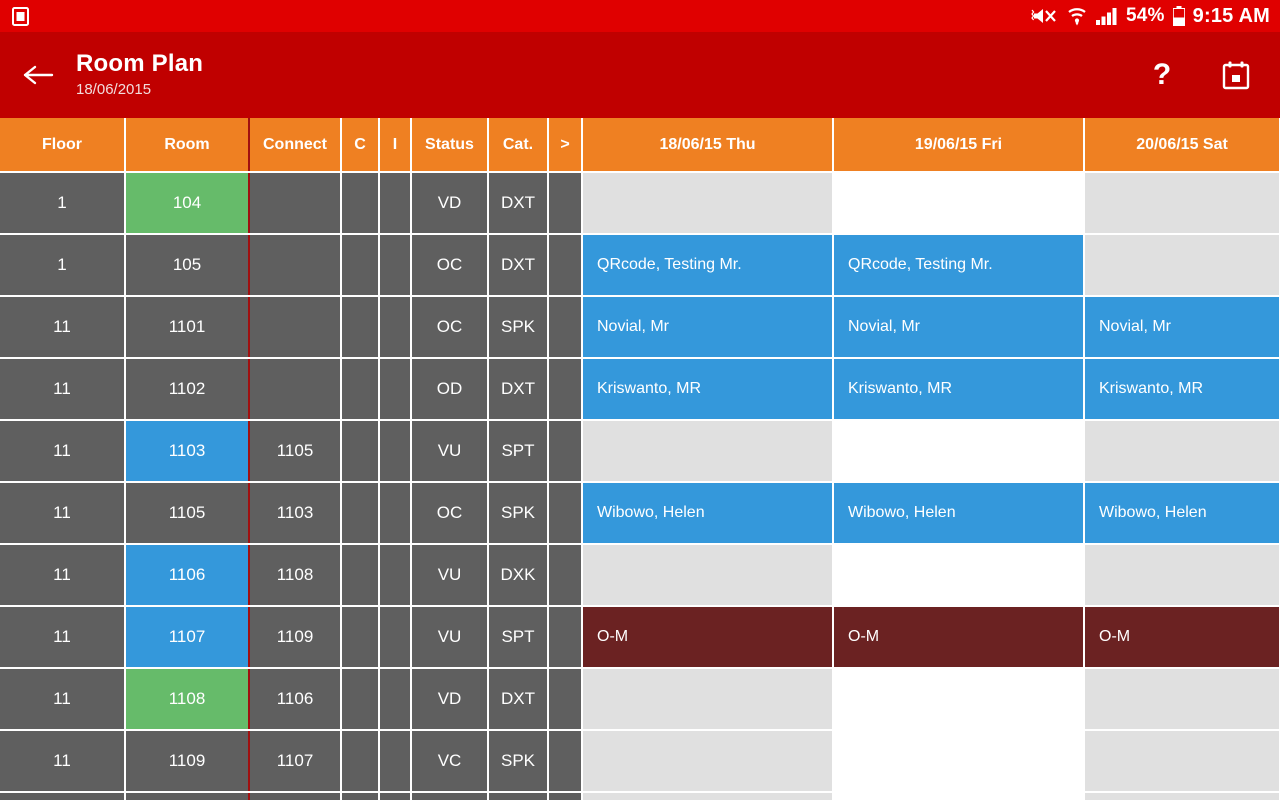 The height and width of the screenshot is (800, 1280). I want to click on cell-room: 1107, so click(187, 637).